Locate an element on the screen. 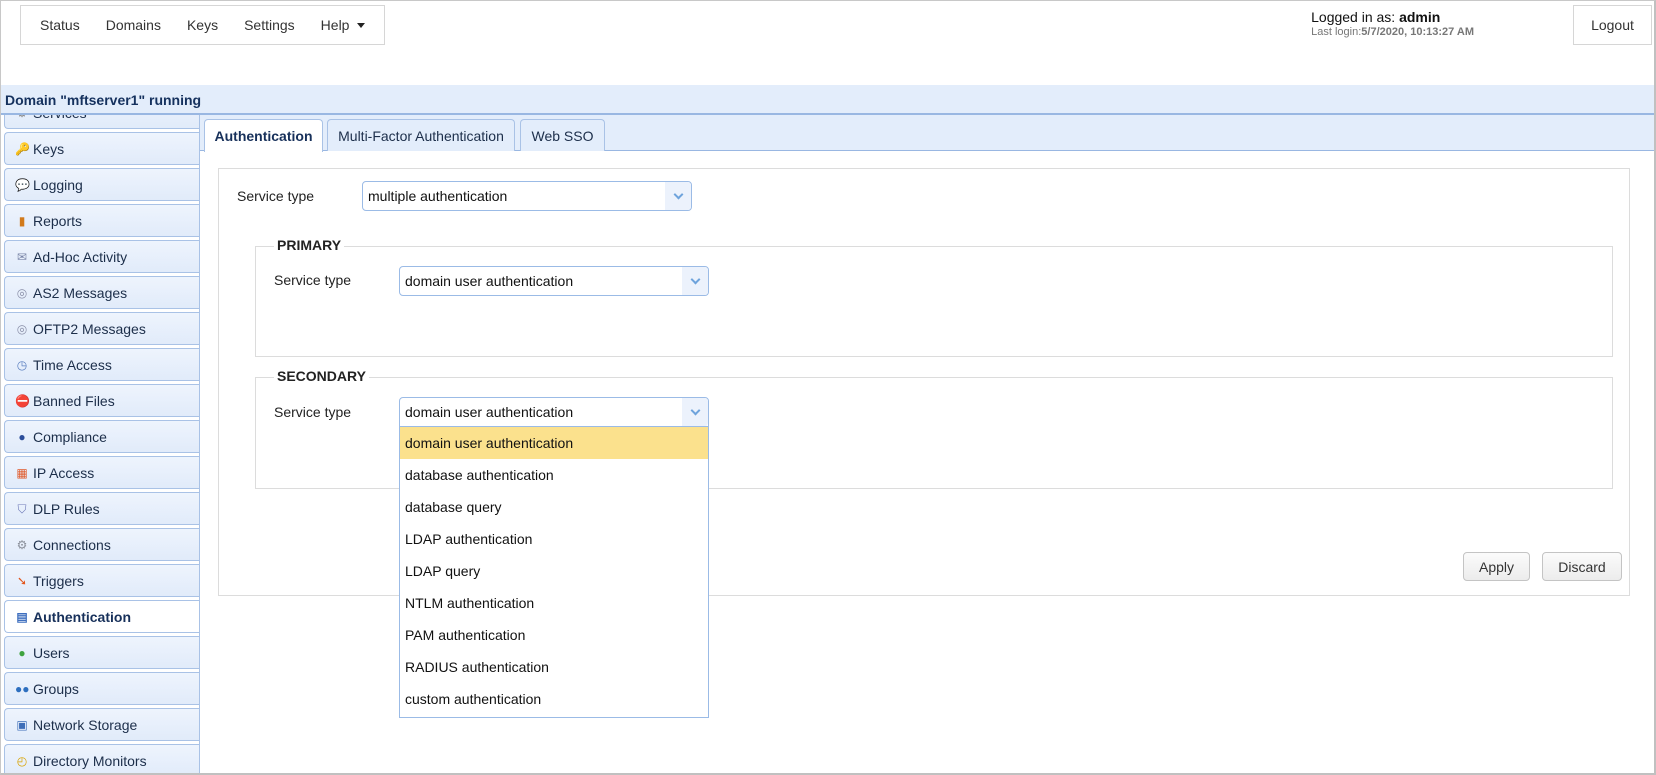 The width and height of the screenshot is (1656, 775). dropdown-option: NTLM authentication is located at coordinates (554, 603).